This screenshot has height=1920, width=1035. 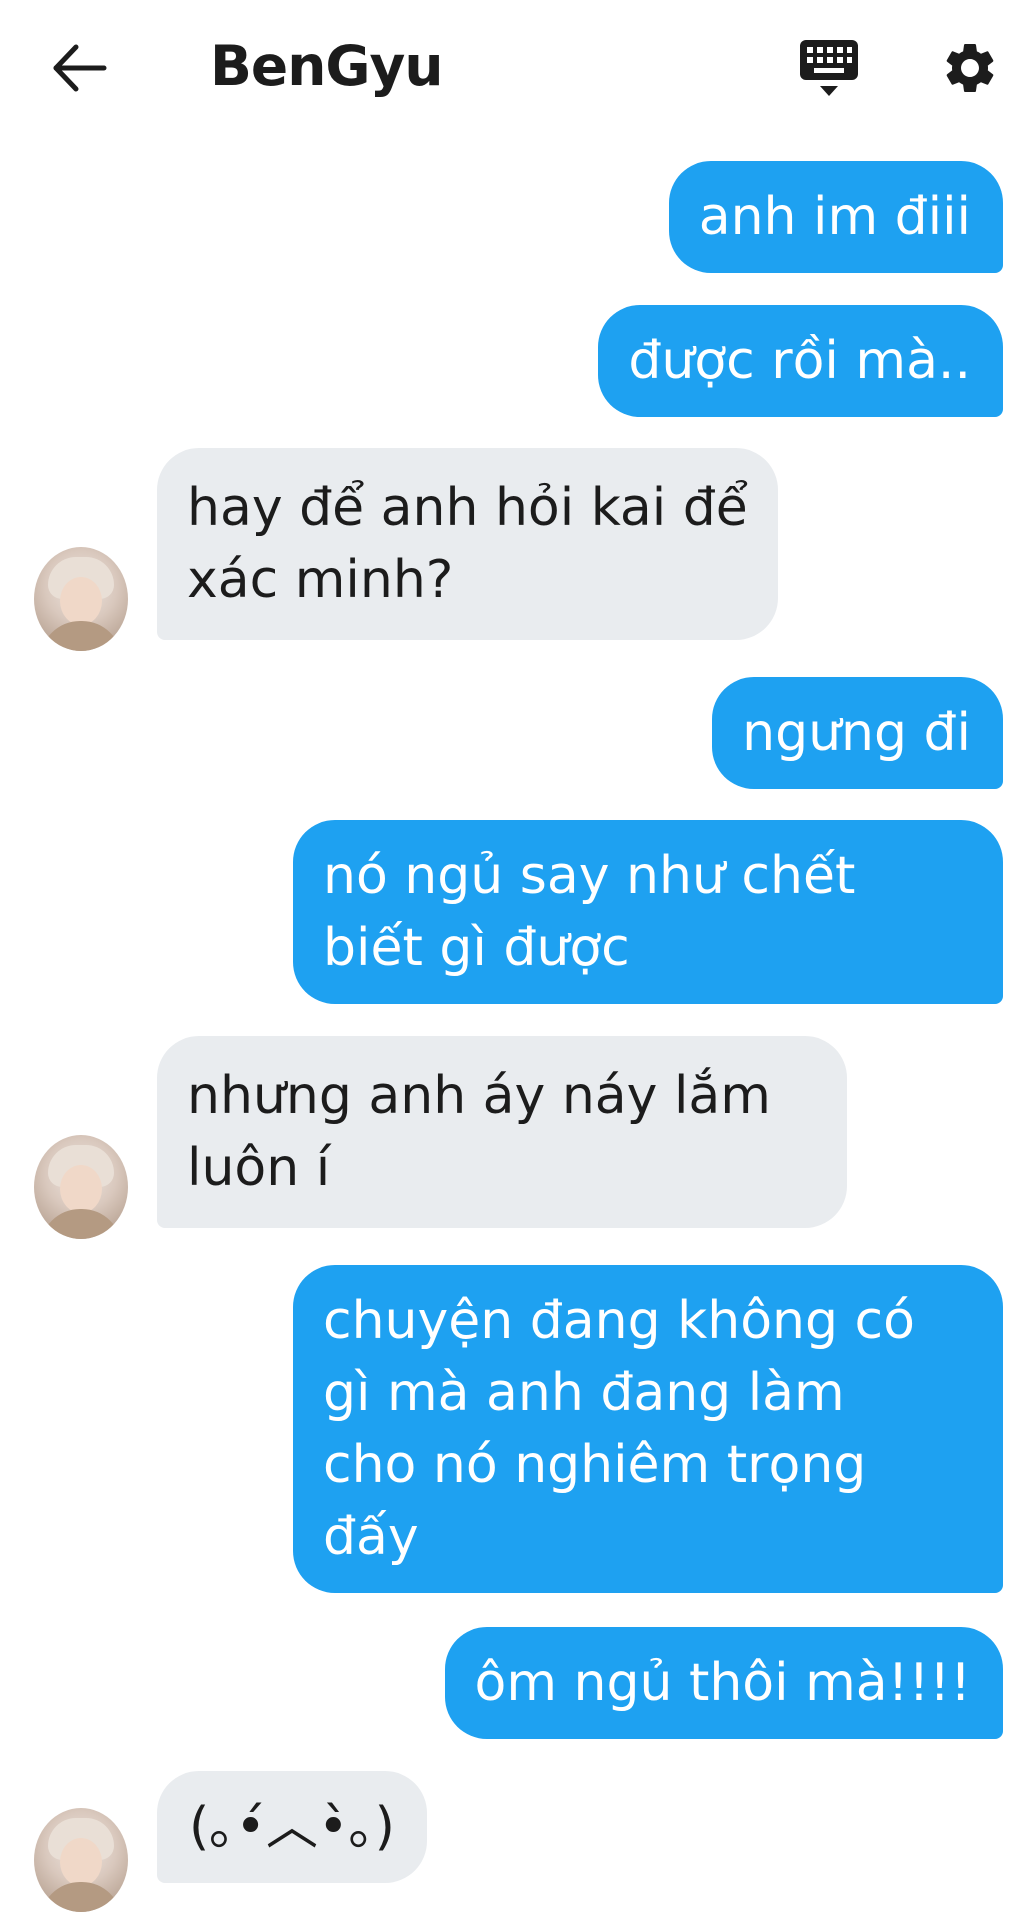 I want to click on arrow-left-icon, so click(x=80, y=68).